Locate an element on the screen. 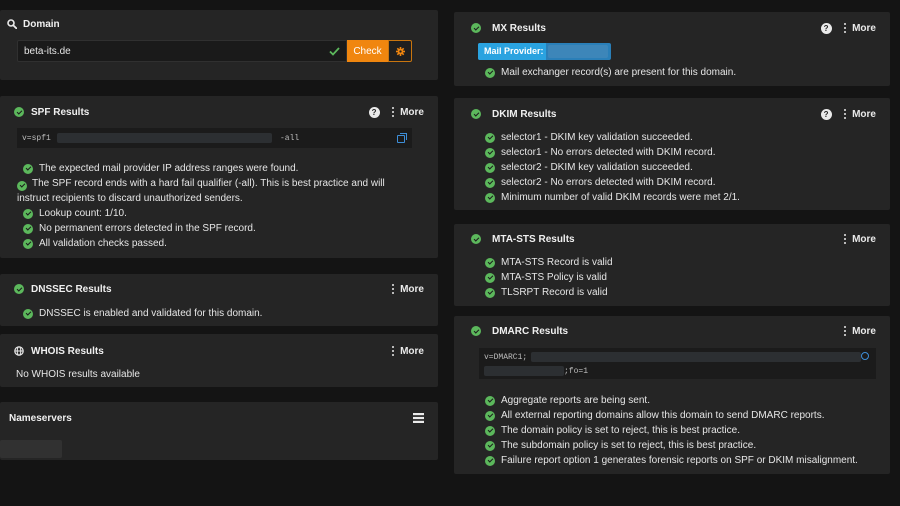  mail-provider-label: Mail Provider: is located at coordinates (512, 51).